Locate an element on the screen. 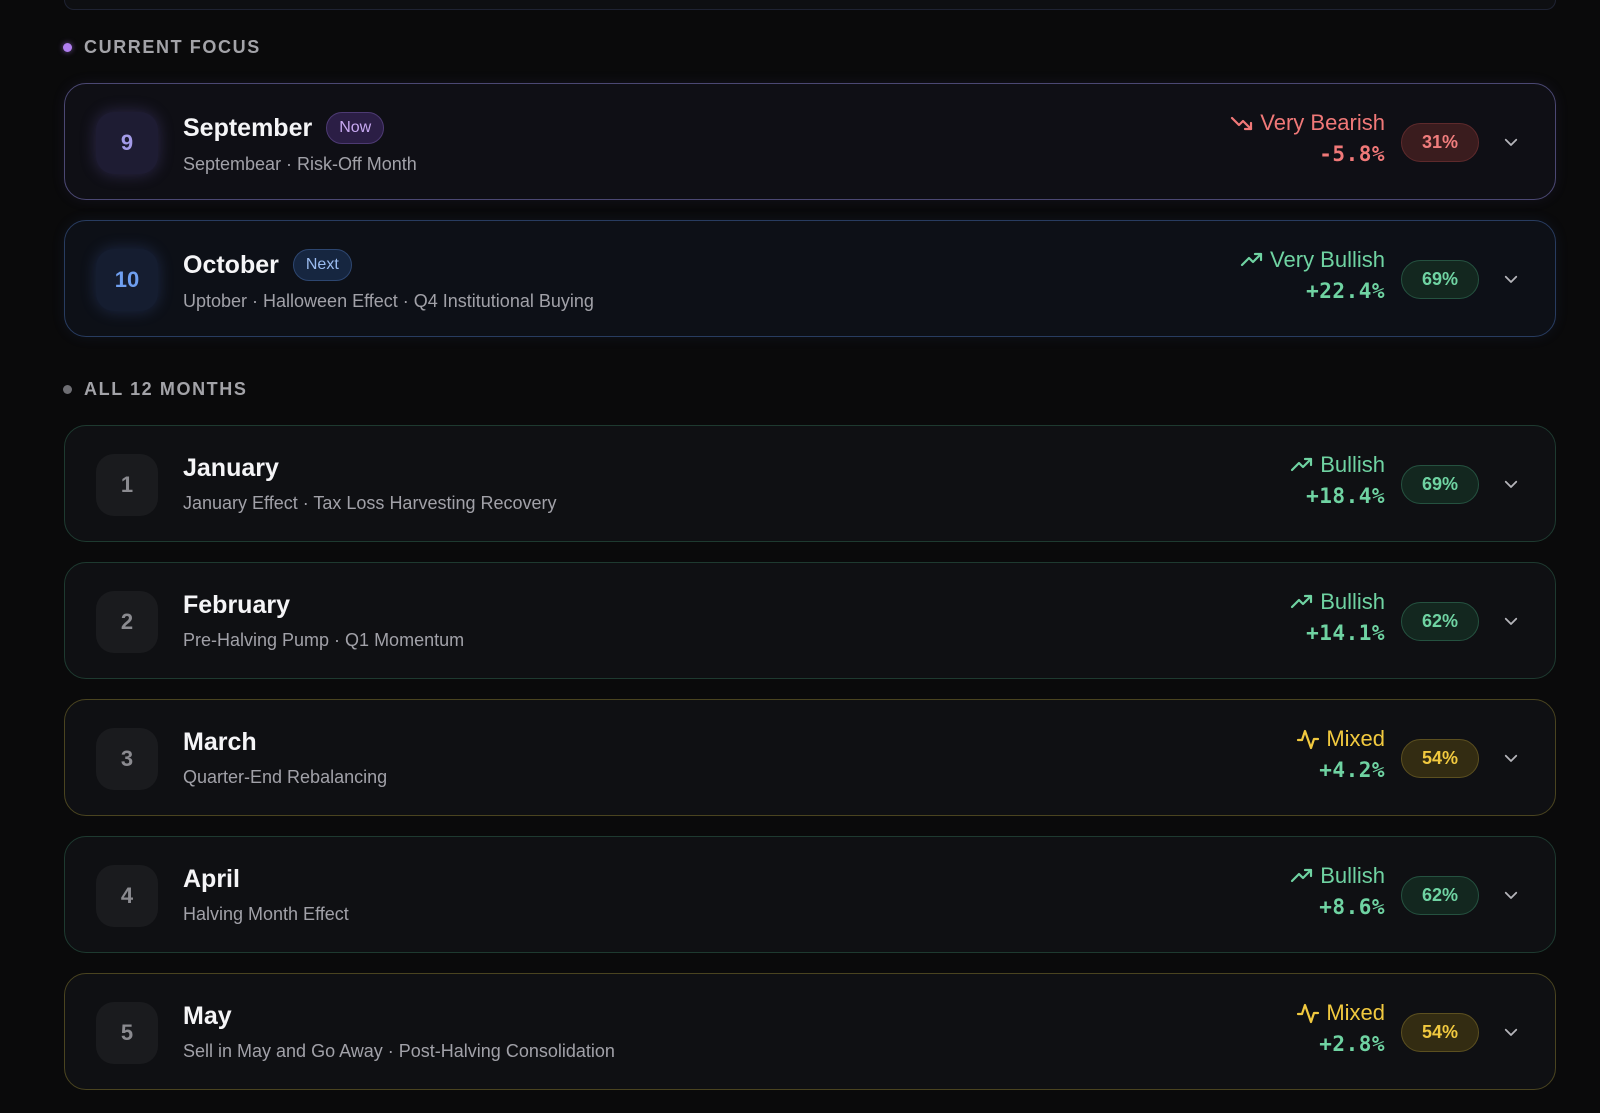 The image size is (1600, 1113). sentiment-row: Very Bullish is located at coordinates (1312, 260).